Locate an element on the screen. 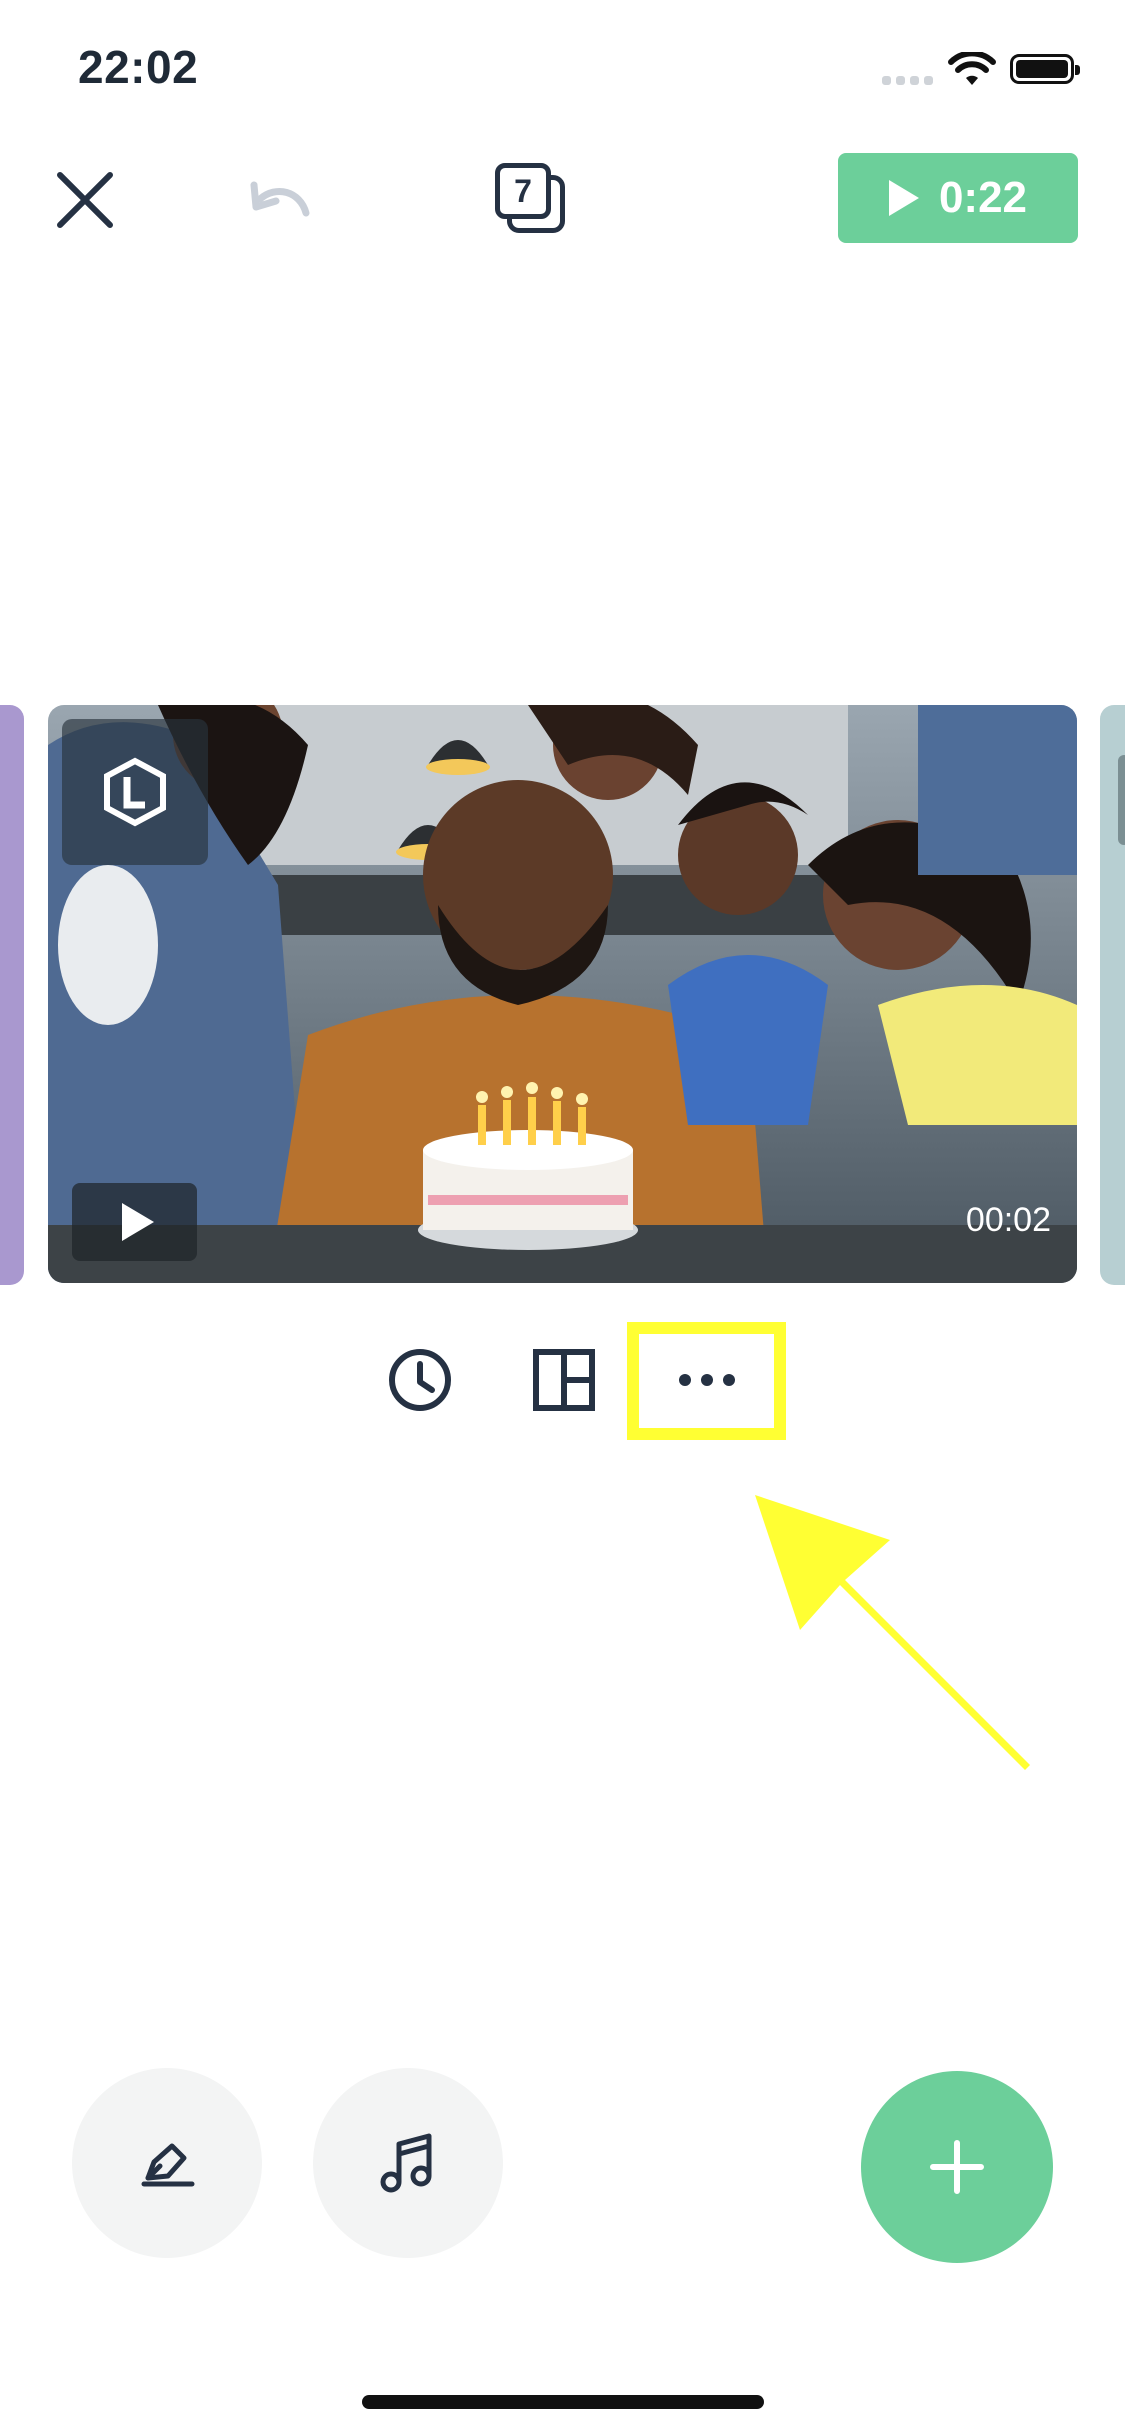 The width and height of the screenshot is (1125, 2436). close-button is located at coordinates (85, 200).